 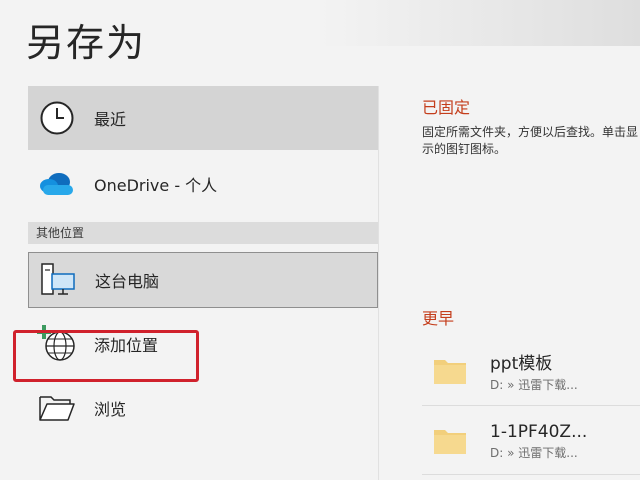 I want to click on nav-item-recent: 最近, so click(x=203, y=118).